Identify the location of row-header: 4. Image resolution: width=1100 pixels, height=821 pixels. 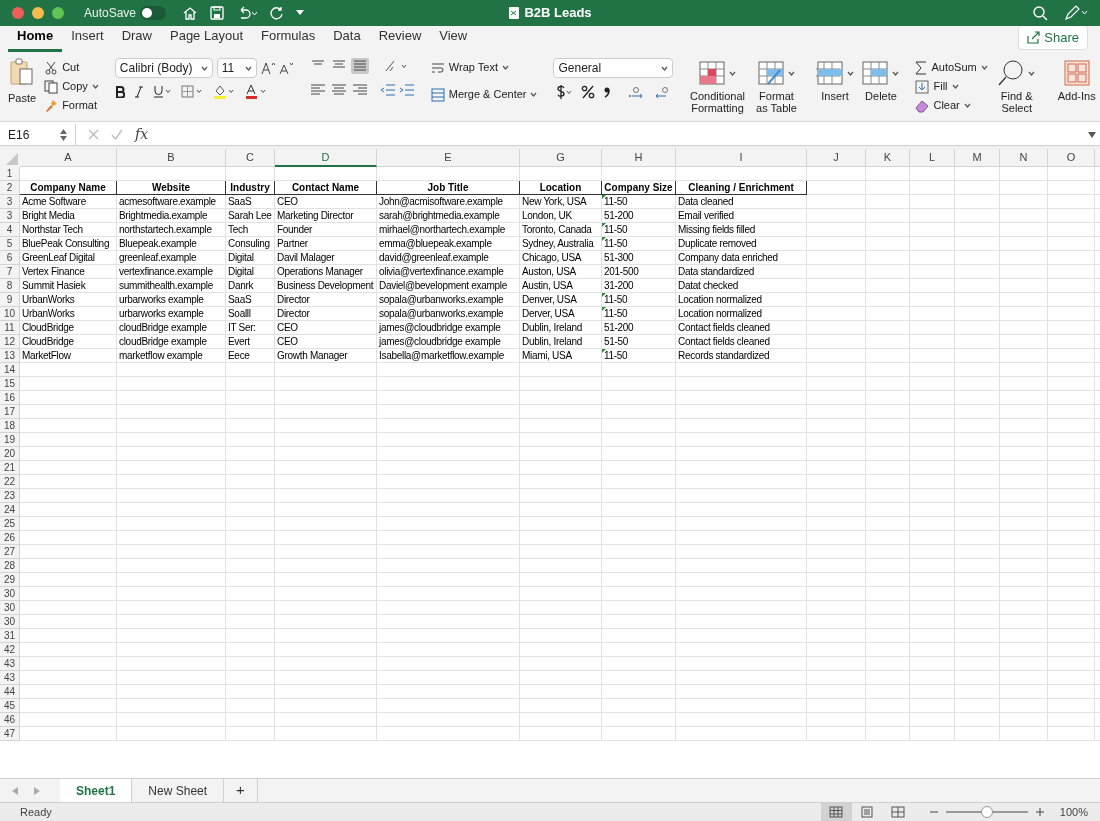
(10, 230).